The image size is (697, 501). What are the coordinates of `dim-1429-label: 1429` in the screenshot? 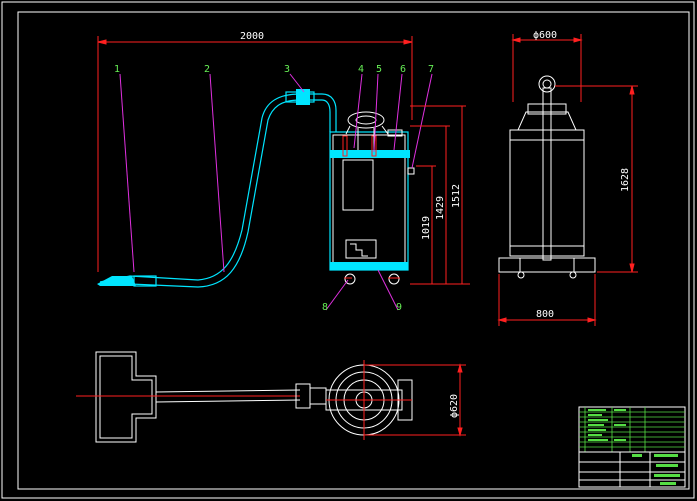 It's located at (440, 208).